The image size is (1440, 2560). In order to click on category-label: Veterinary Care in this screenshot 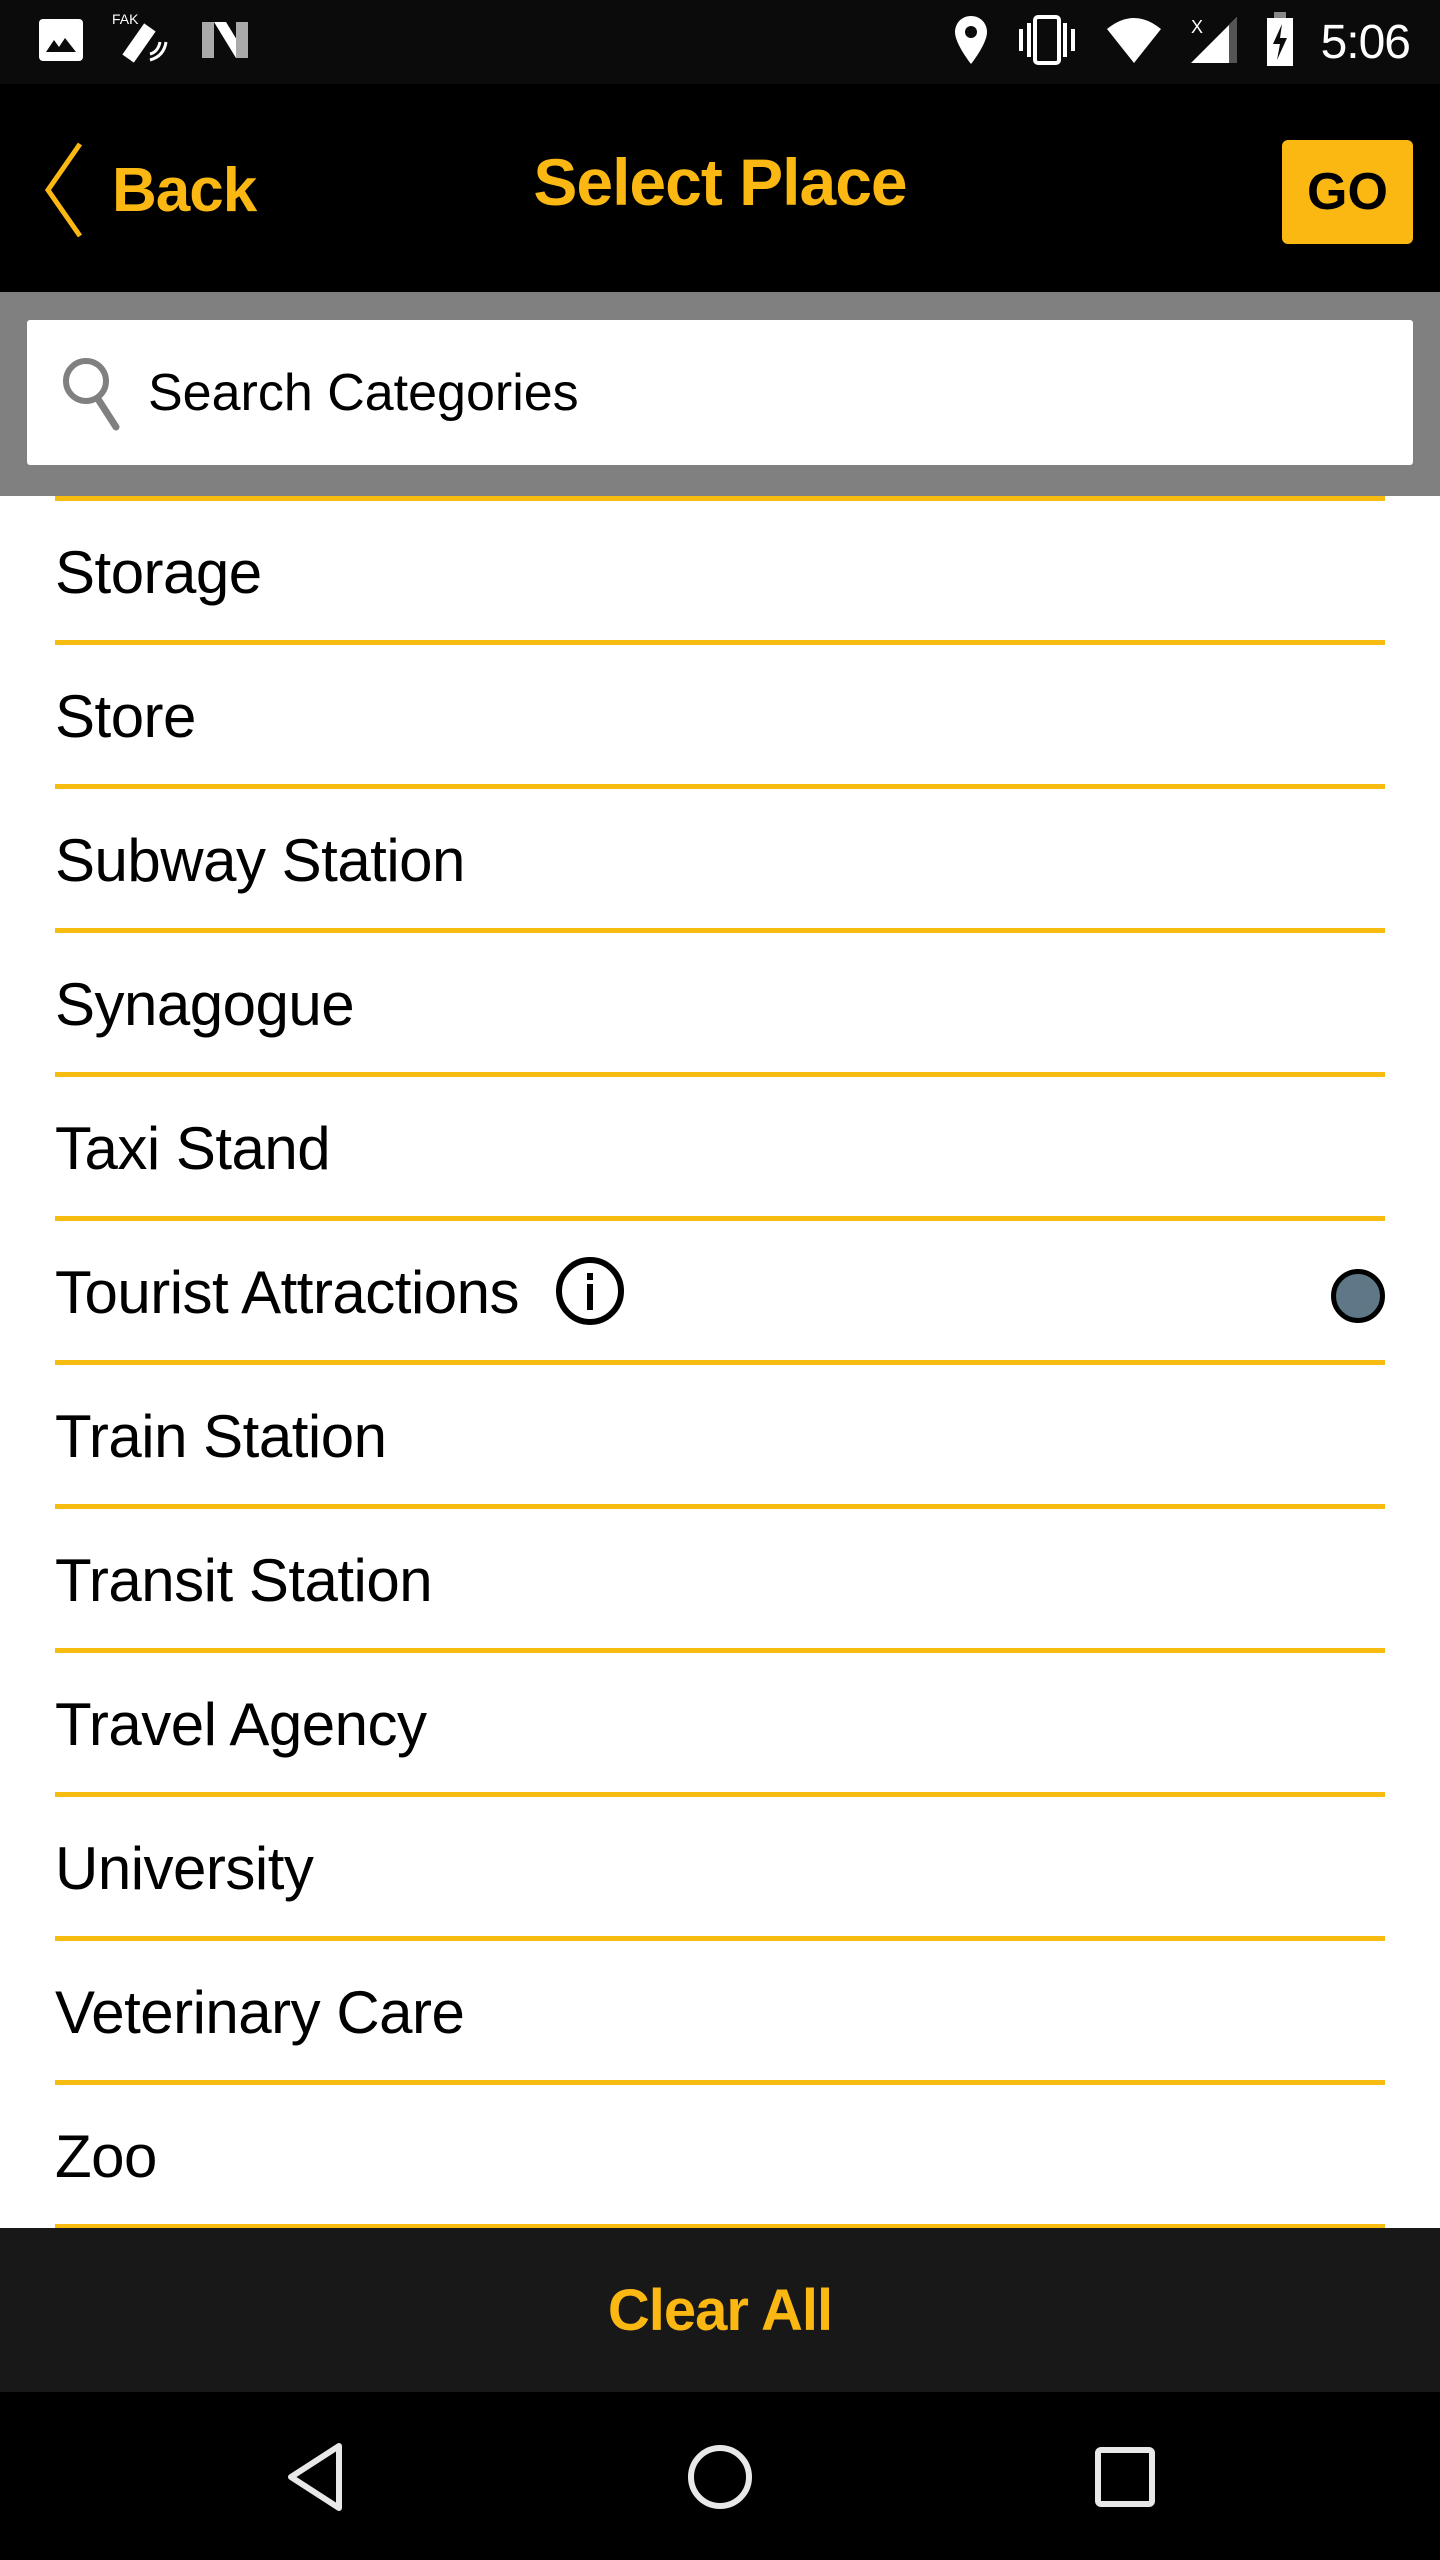, I will do `click(260, 2012)`.